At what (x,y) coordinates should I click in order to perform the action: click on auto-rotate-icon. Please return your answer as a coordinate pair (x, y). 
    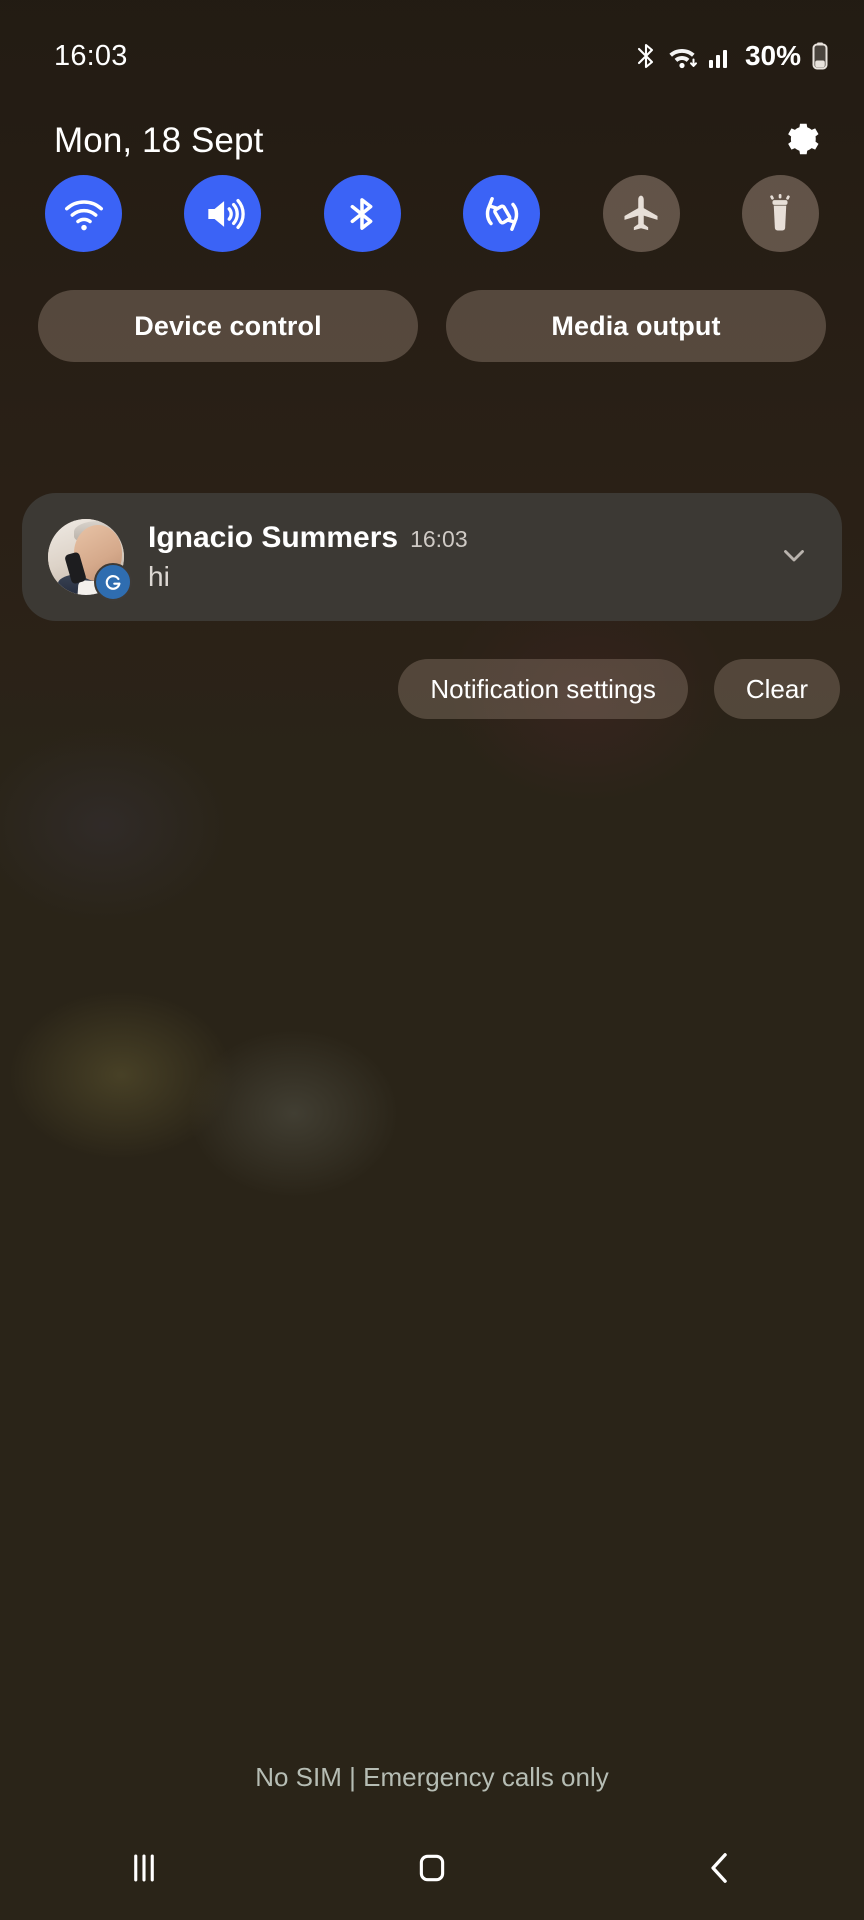
    Looking at the image, I should click on (502, 214).